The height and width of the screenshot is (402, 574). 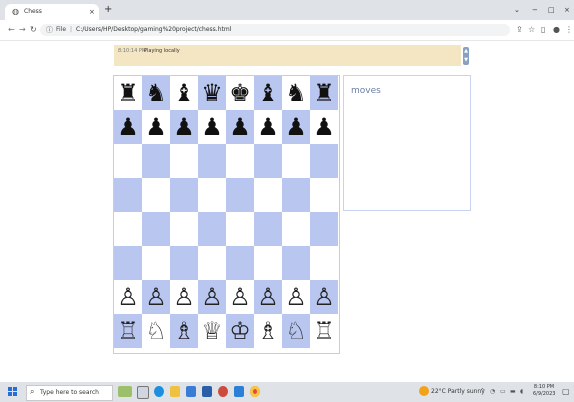 I want to click on square-g2: ♙, so click(x=296, y=297).